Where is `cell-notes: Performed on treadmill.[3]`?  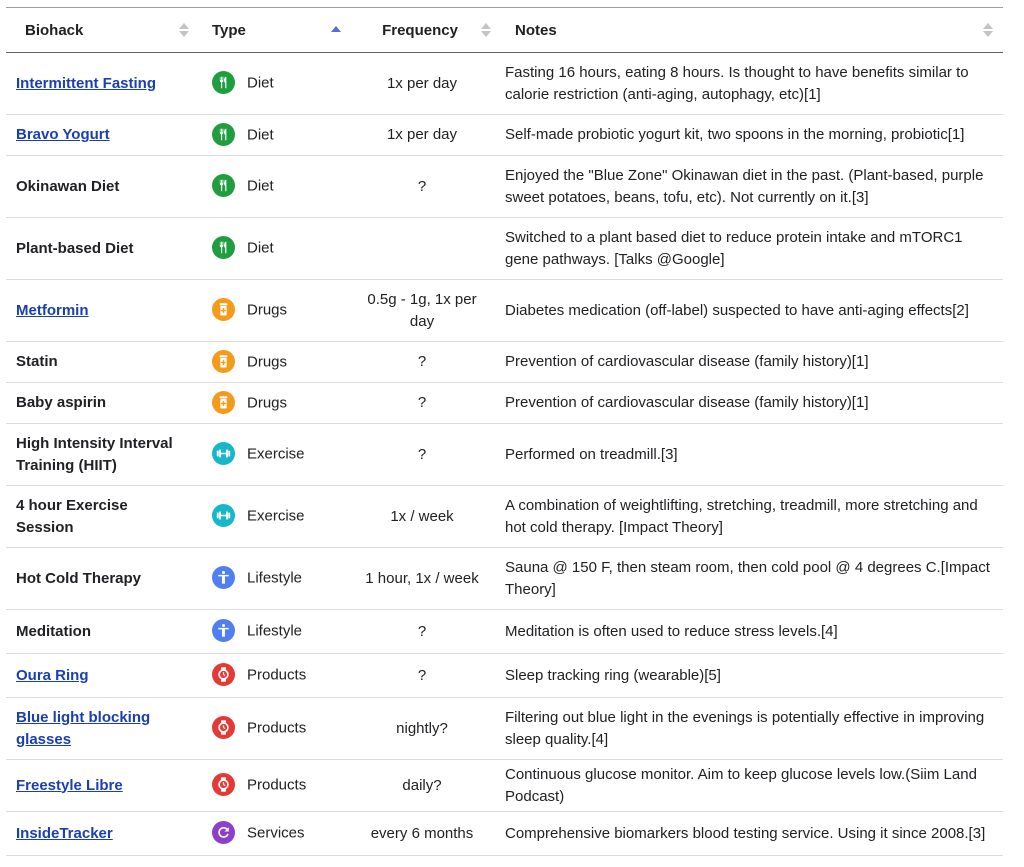
cell-notes: Performed on treadmill.[3] is located at coordinates (591, 454).